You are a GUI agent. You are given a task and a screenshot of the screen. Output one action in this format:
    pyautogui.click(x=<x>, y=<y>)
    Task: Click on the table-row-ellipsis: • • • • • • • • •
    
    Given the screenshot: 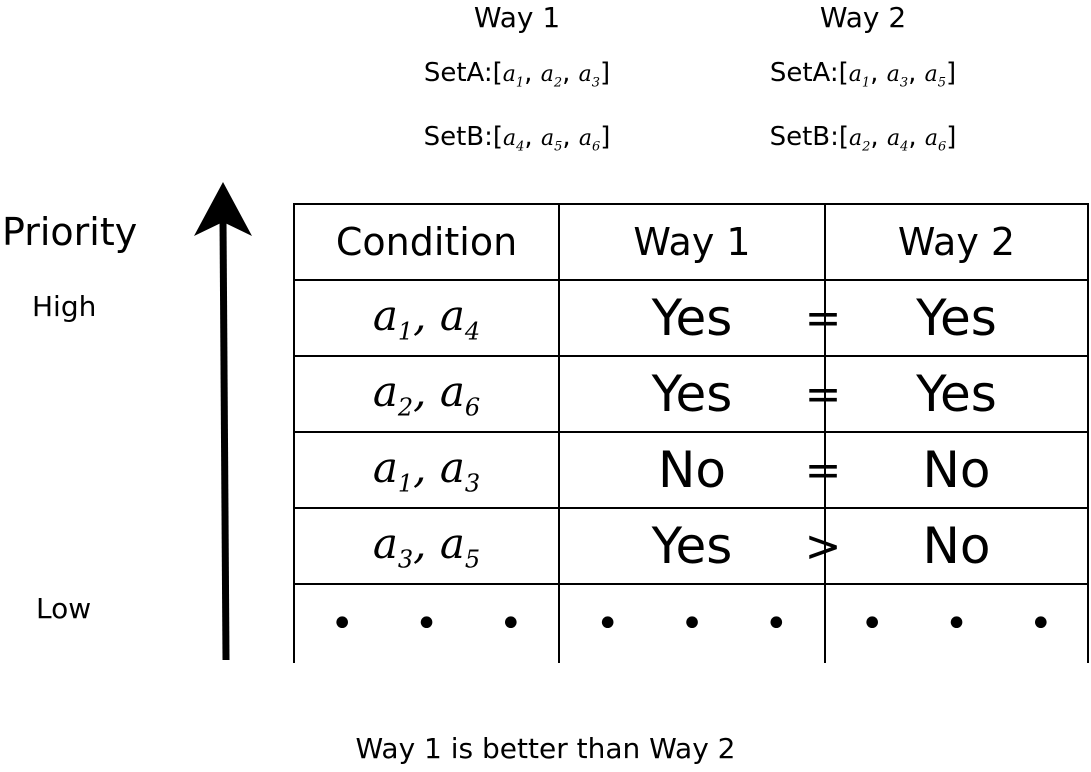 What is the action you would take?
    pyautogui.click(x=691, y=623)
    